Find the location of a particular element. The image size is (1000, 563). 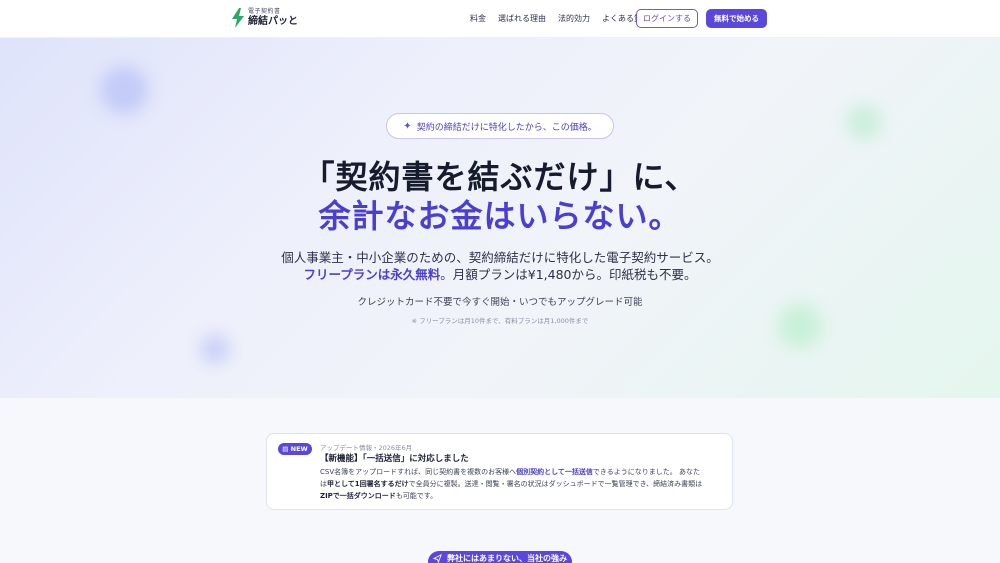

strengths-pill: 弊社にはあまりない、当社の強み is located at coordinates (500, 557).